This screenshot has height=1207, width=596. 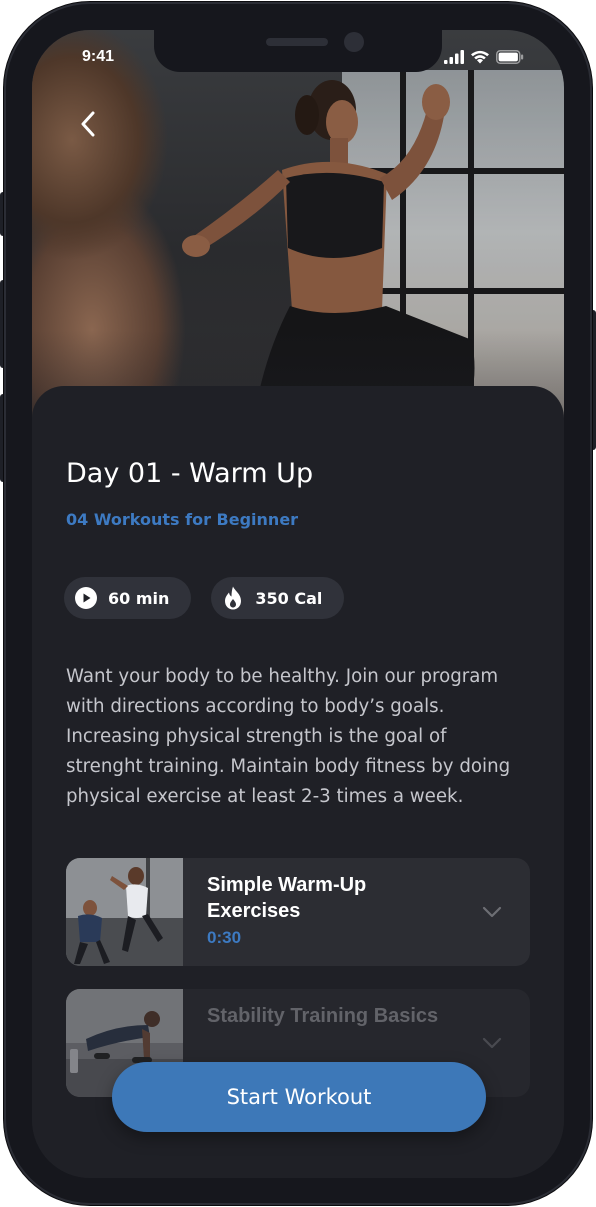 What do you see at coordinates (233, 598) in the screenshot?
I see `flame-icon` at bounding box center [233, 598].